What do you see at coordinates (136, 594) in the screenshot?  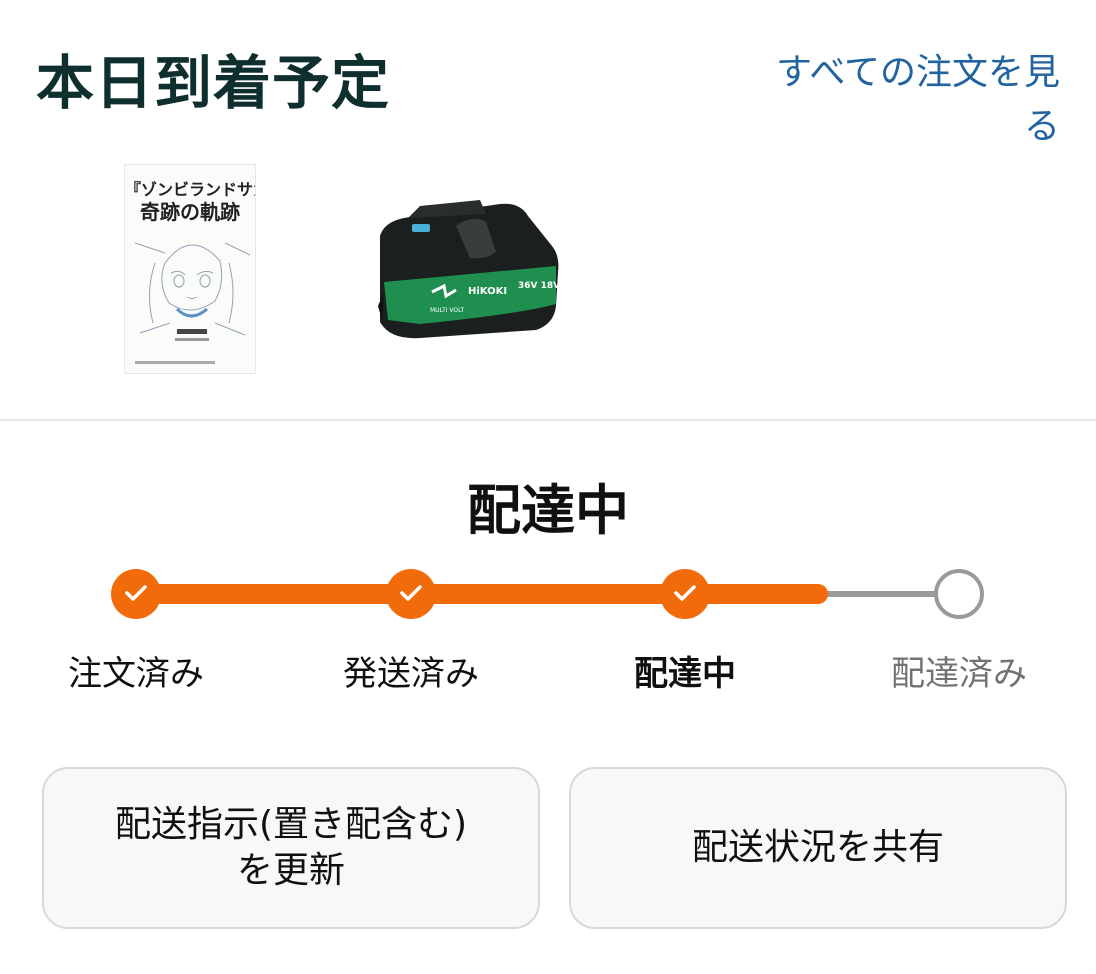 I see `step-ordered-check-icon` at bounding box center [136, 594].